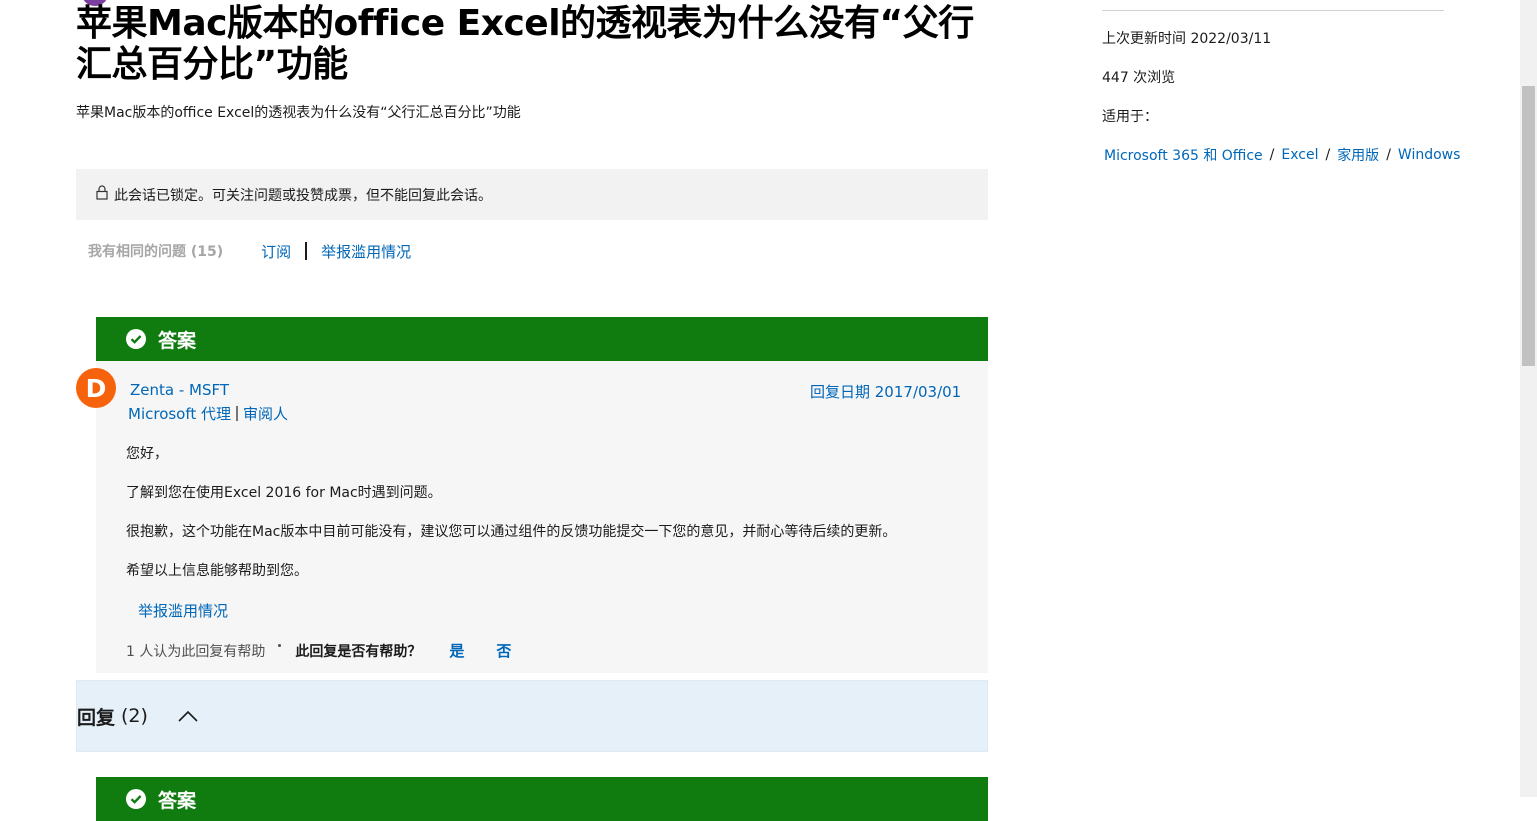  I want to click on separator-dot, so click(280, 645).